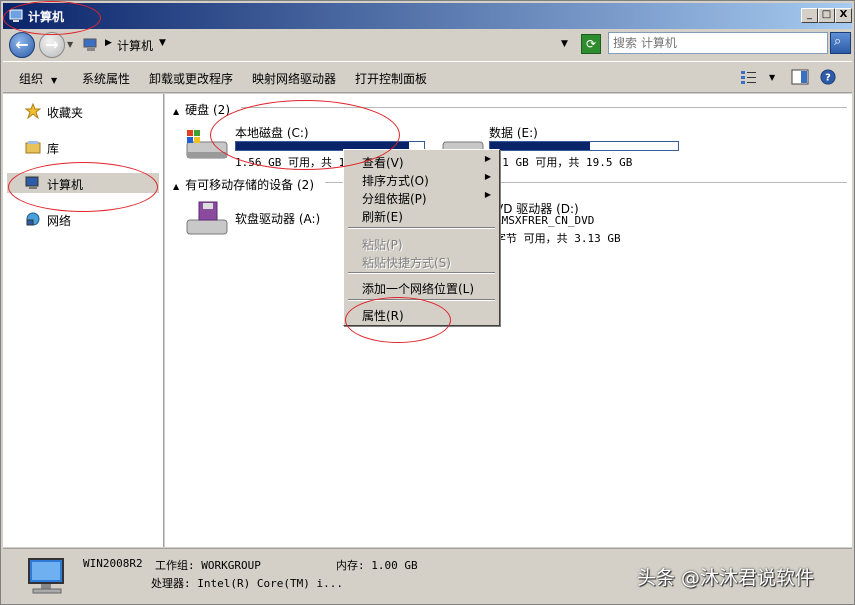 The image size is (855, 605). Describe the element at coordinates (33, 111) in the screenshot. I see `star-icon` at that location.